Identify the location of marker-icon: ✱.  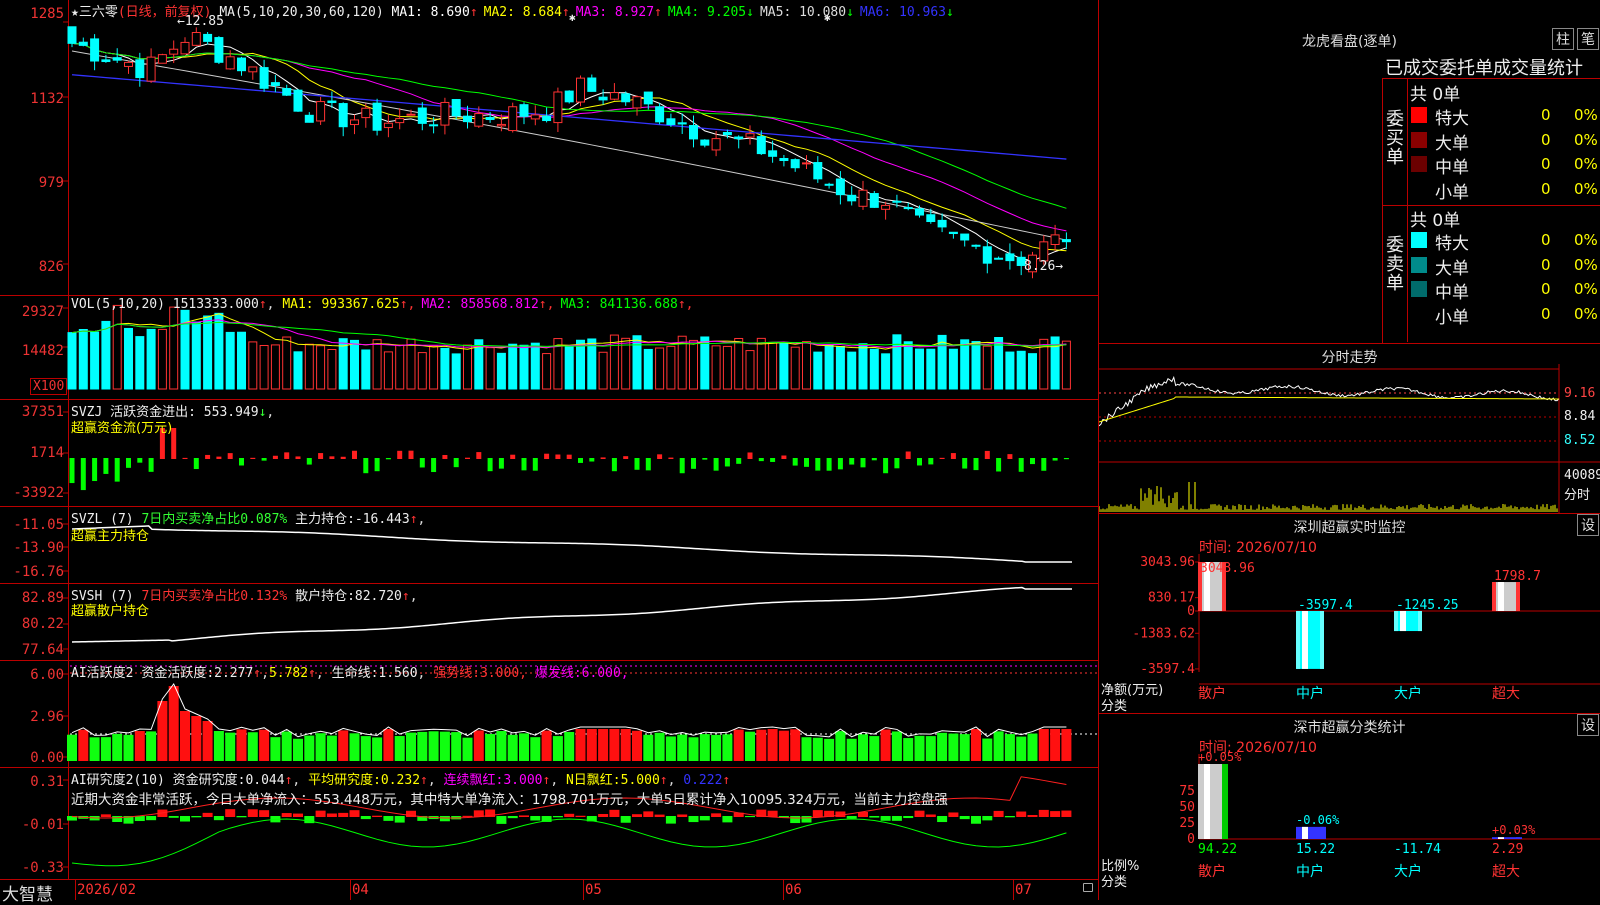
(827, 17).